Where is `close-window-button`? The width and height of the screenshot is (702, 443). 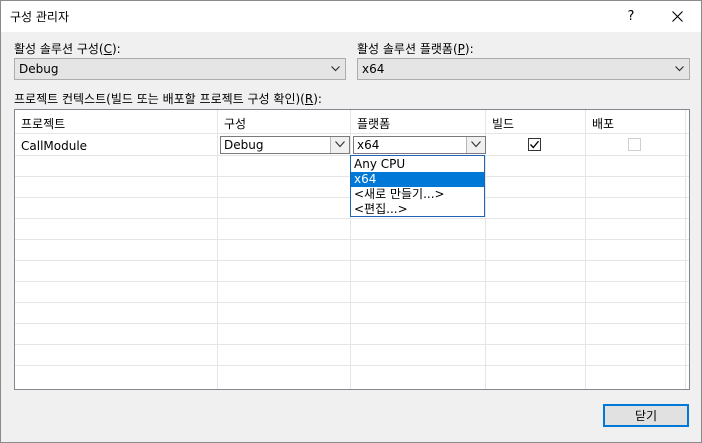
close-window-button is located at coordinates (677, 16).